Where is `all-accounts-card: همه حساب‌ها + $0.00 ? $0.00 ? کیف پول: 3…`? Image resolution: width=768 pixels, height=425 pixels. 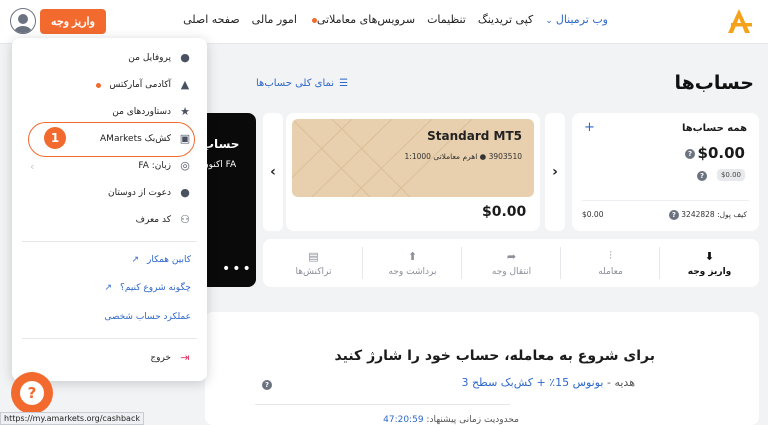
all-accounts-card: همه حساب‌ها + $0.00 ? $0.00 ? کیف پول: 3… is located at coordinates (665, 172).